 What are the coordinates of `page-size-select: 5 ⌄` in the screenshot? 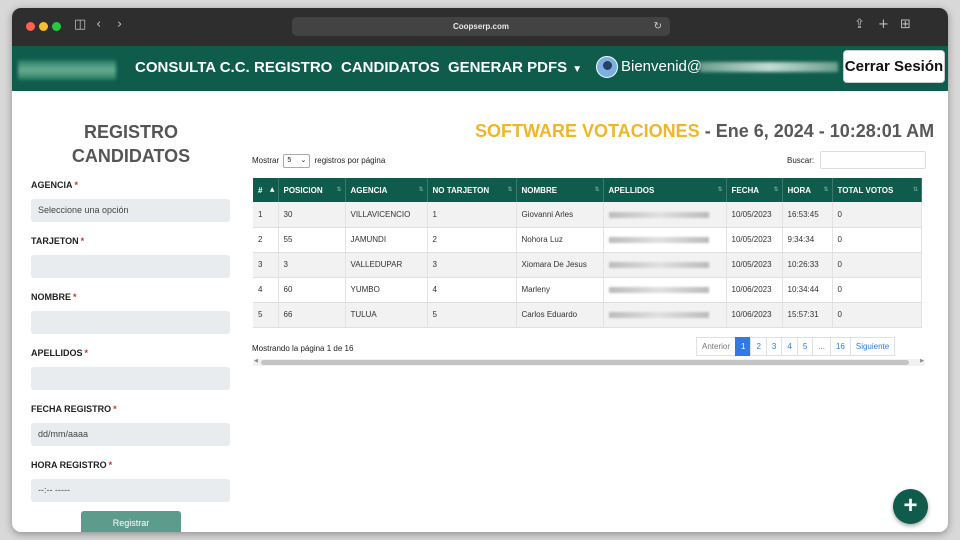 It's located at (297, 161).